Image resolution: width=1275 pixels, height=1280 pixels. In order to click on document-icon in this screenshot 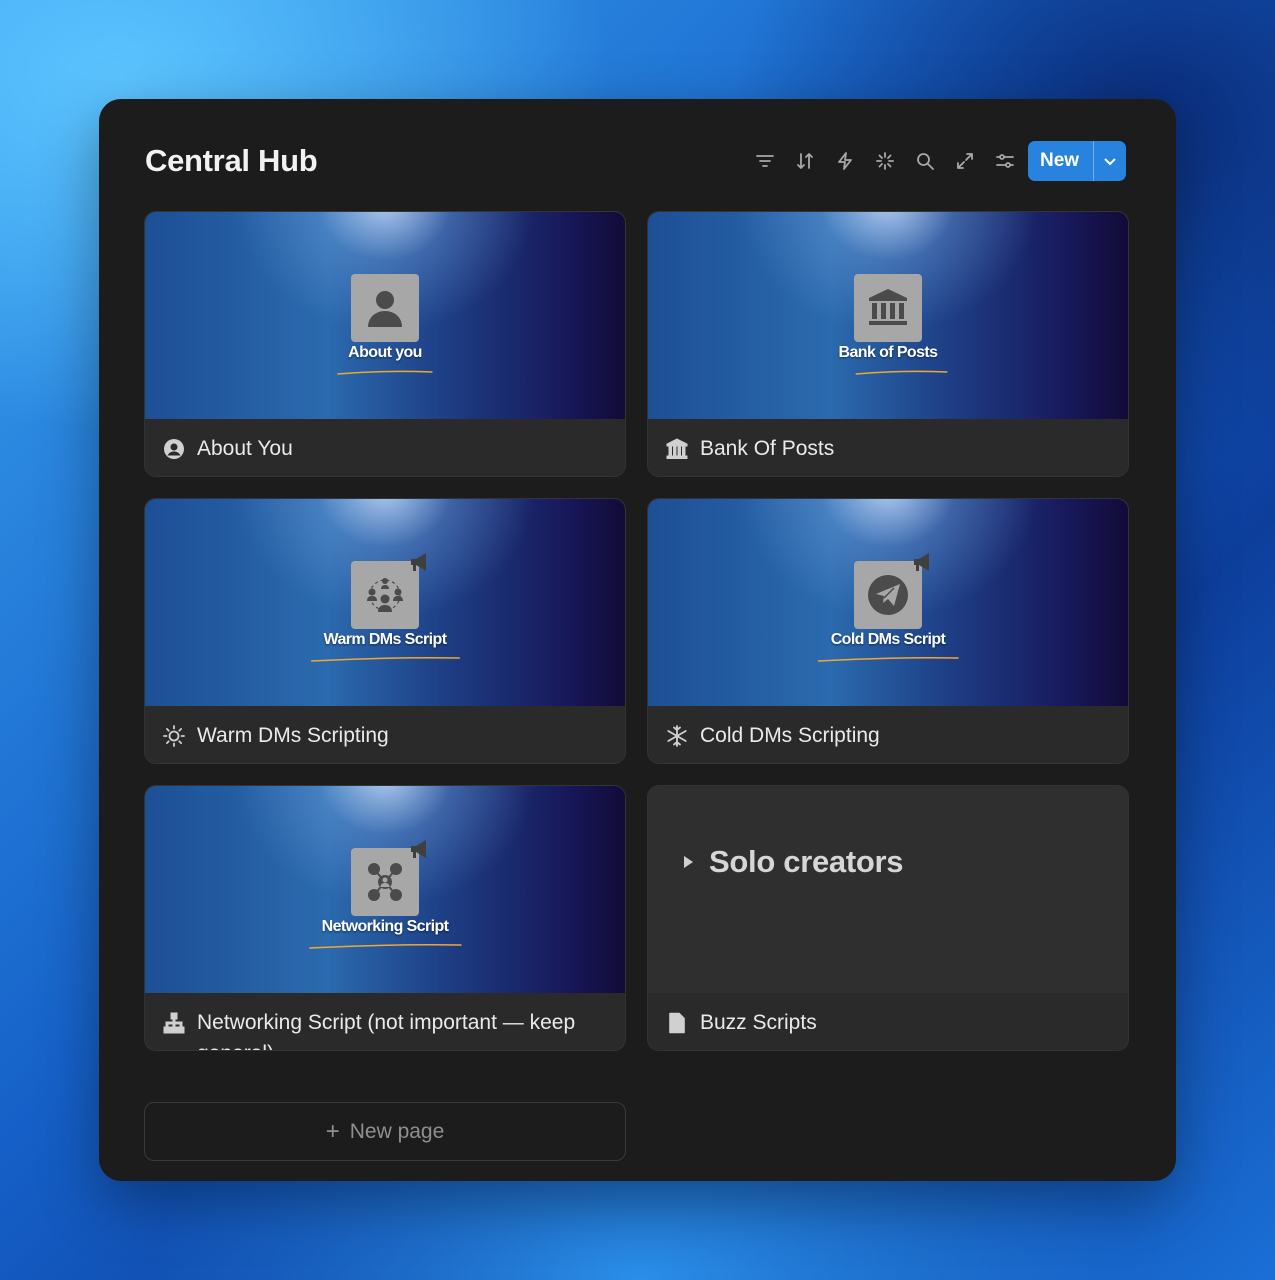, I will do `click(677, 1023)`.